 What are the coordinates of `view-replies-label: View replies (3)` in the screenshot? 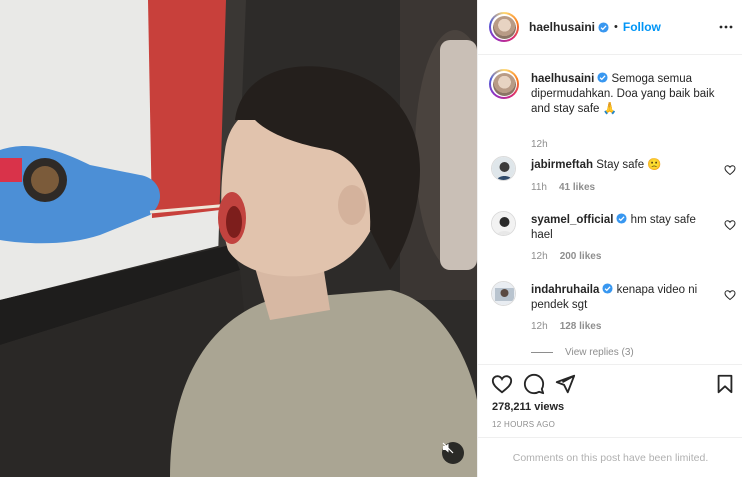 It's located at (599, 352).